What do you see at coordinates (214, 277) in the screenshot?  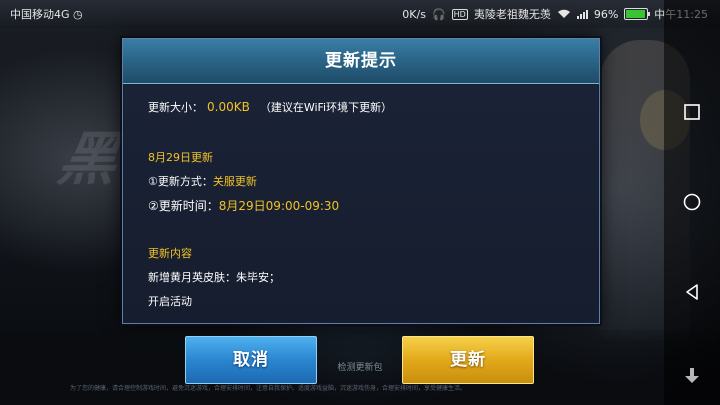 I see `update-content-line-1: 新增黄月英皮肤：朱毕安；` at bounding box center [214, 277].